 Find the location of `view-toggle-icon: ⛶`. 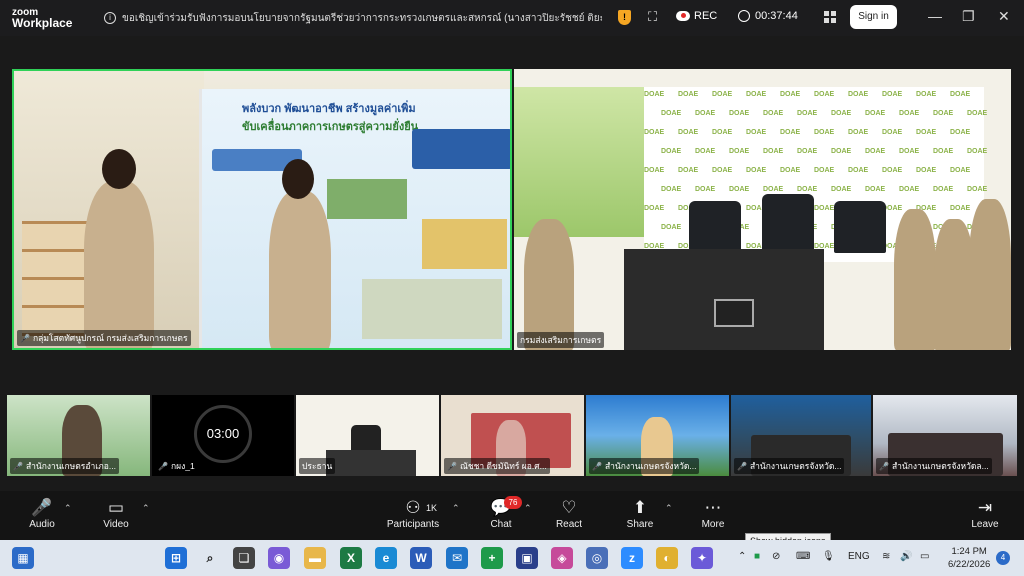

view-toggle-icon: ⛶ is located at coordinates (652, 17).